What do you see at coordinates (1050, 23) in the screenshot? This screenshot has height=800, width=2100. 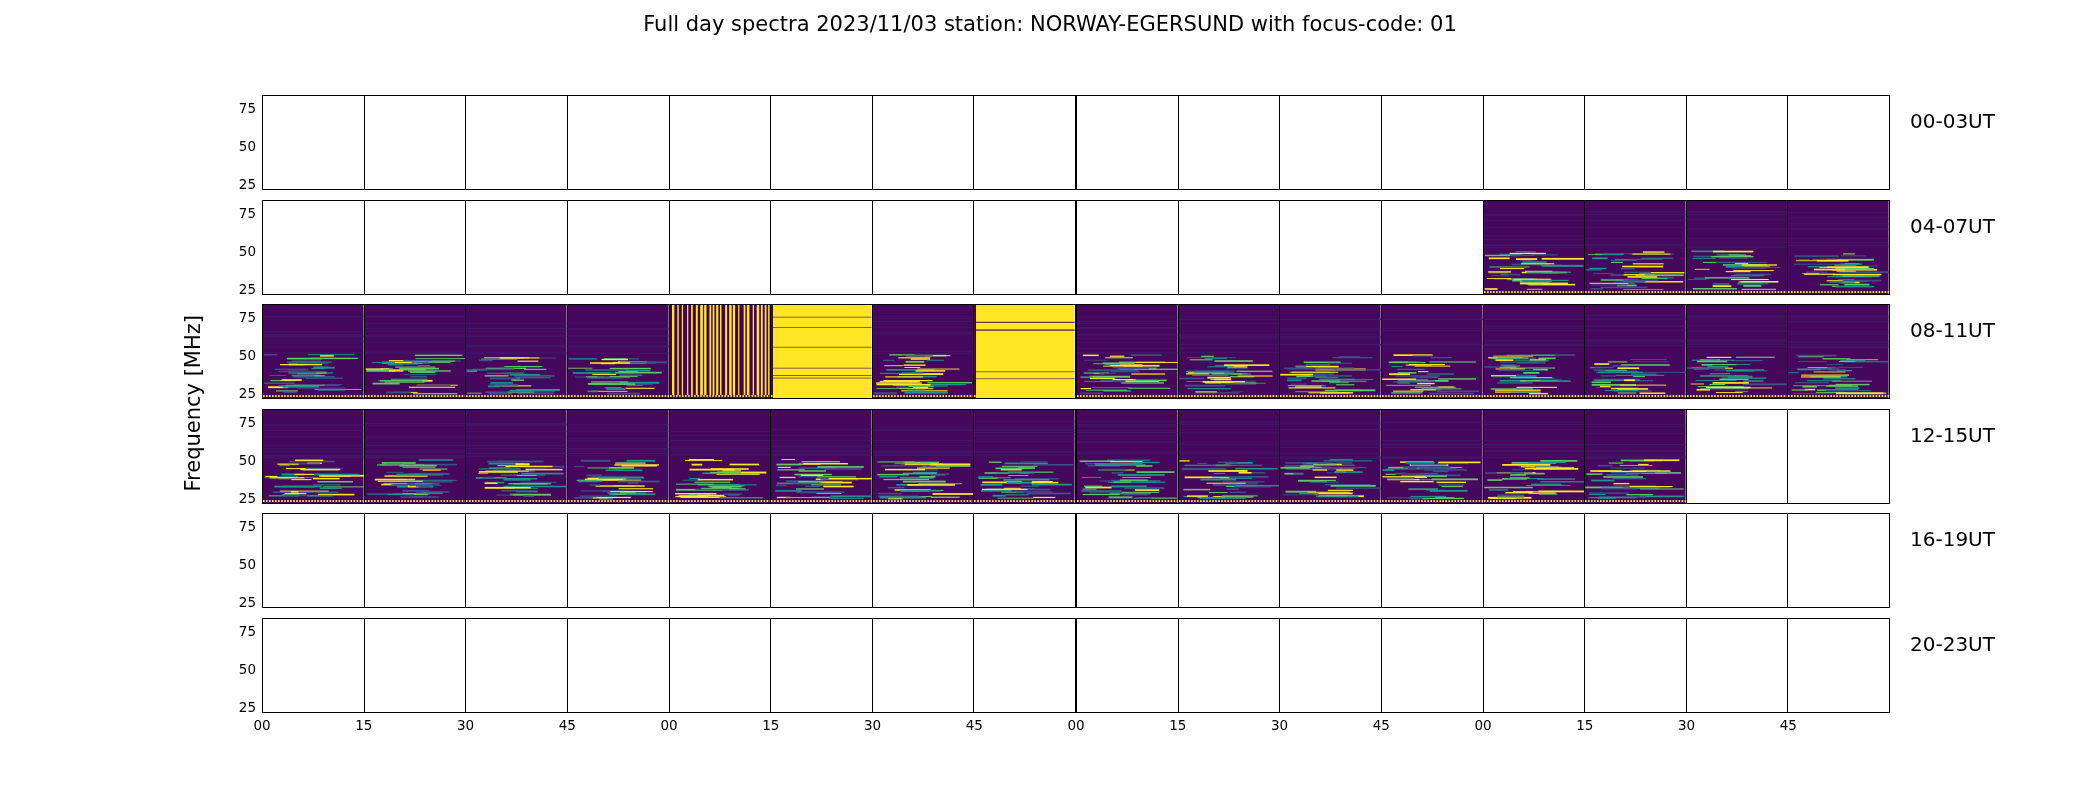 I see `figure-title: Full day spectra 2023/11/03 station: NORWAY-EGERSUND with focus-code: 01` at bounding box center [1050, 23].